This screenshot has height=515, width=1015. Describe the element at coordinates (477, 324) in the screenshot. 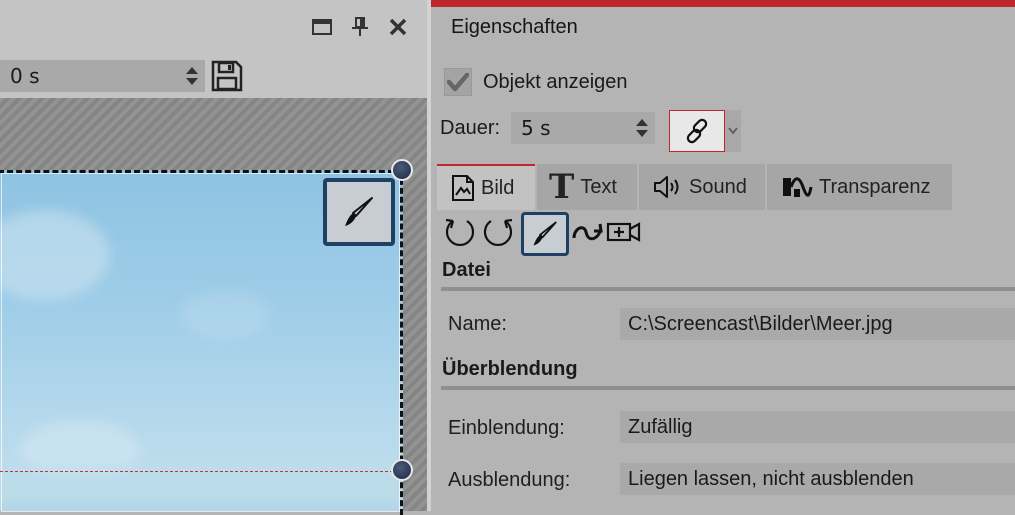

I see `name-label: Name:` at that location.